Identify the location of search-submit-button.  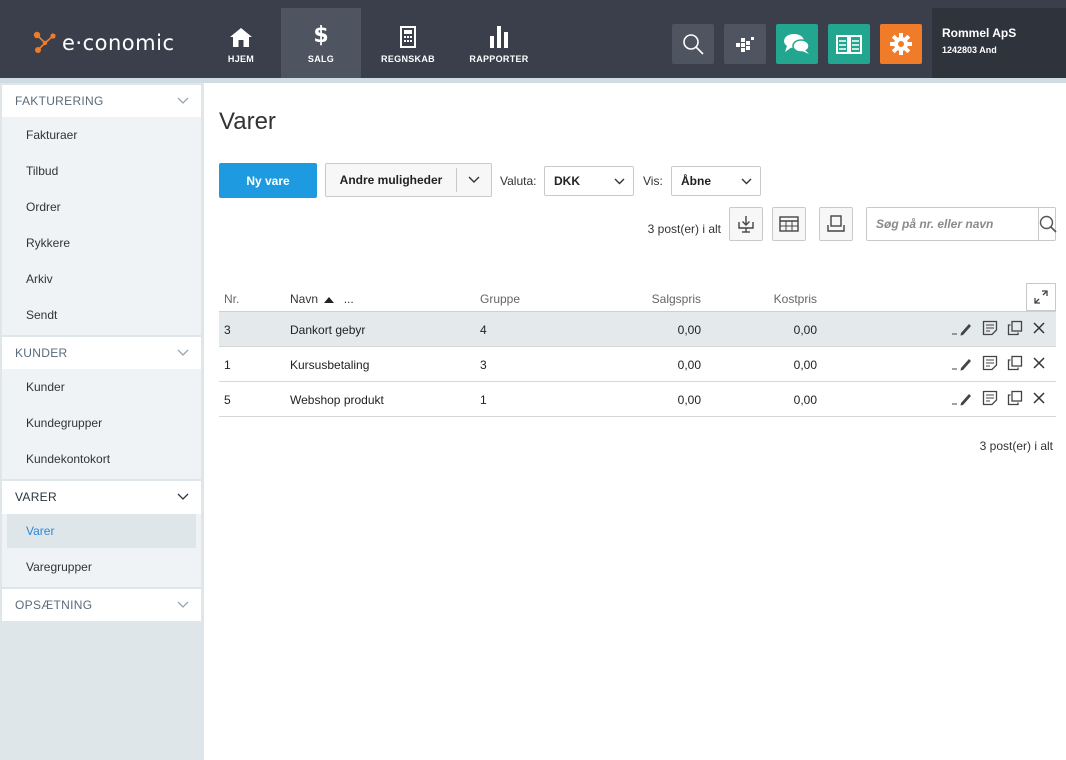
(1047, 224).